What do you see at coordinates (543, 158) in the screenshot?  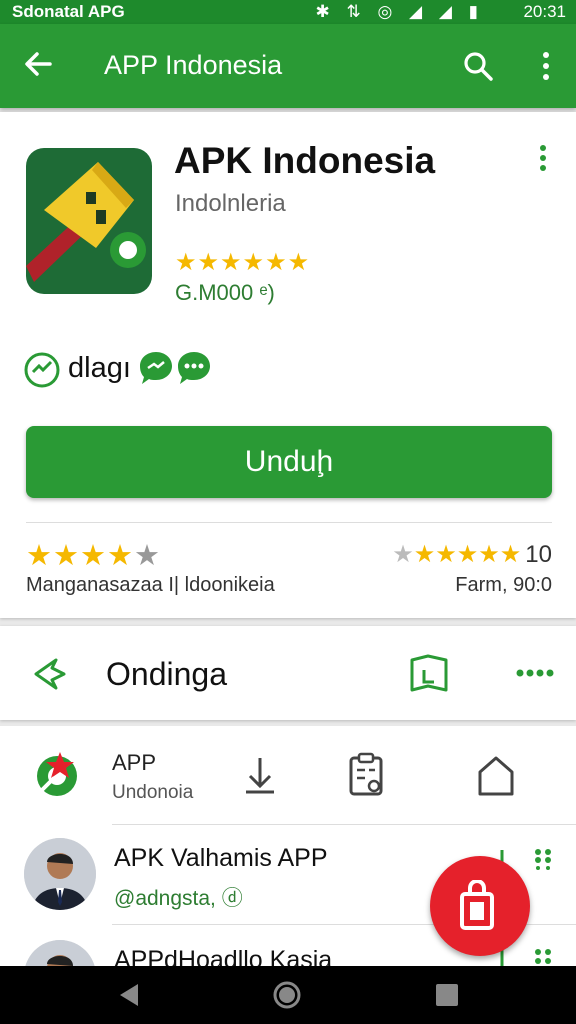 I see `card-menu-icon` at bounding box center [543, 158].